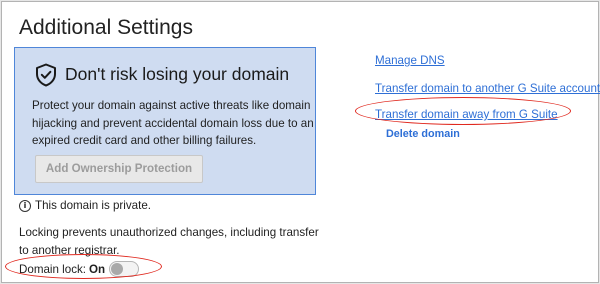 This screenshot has width=600, height=284. I want to click on delete-domain-link: Delete domain, so click(423, 134).